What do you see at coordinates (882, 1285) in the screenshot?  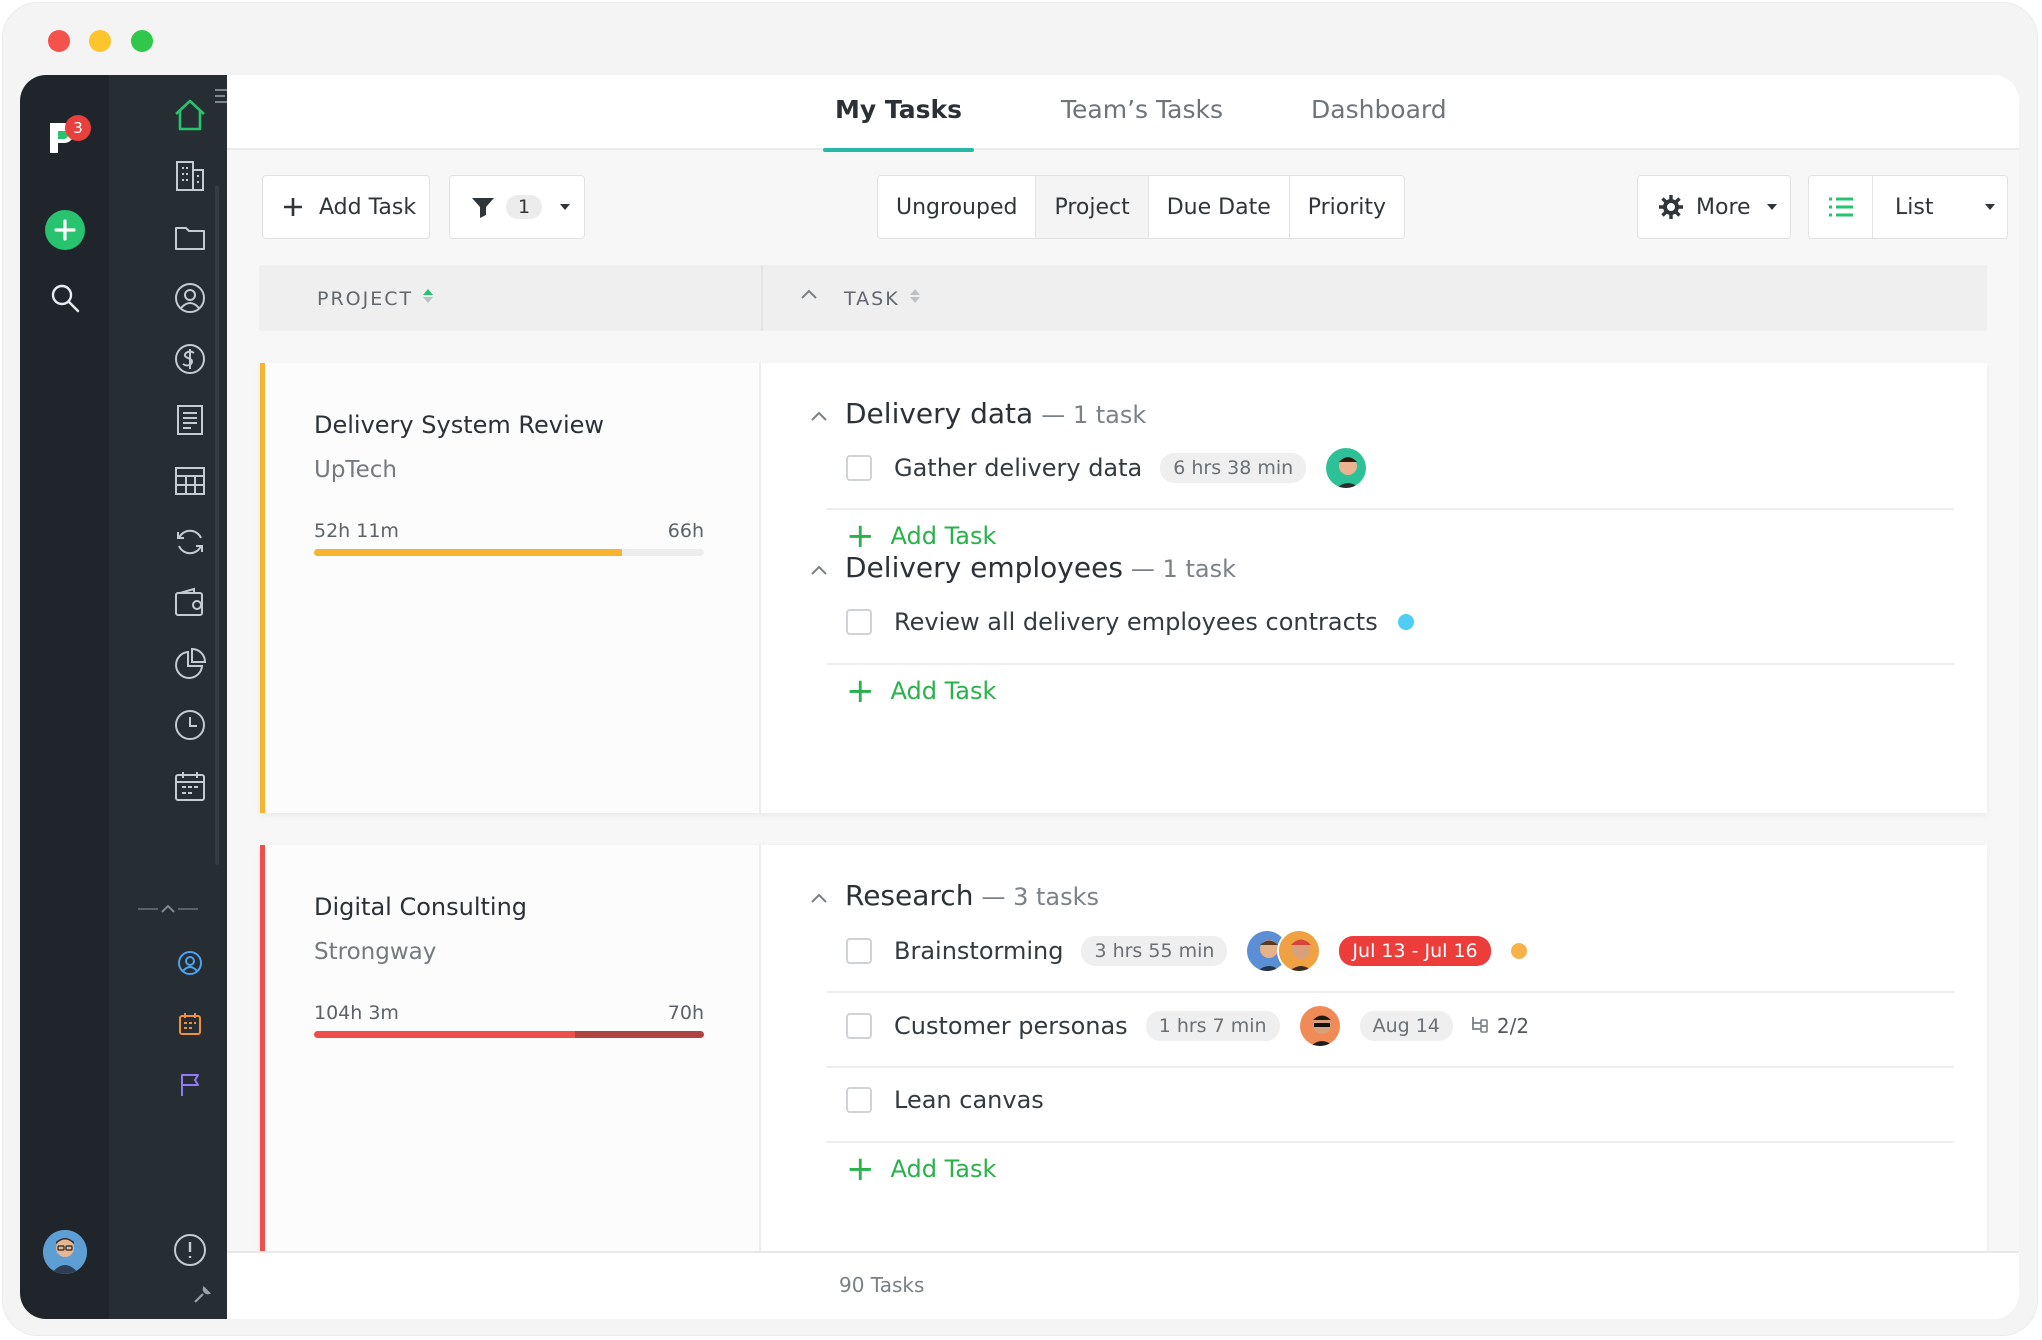 I see `total-tasks-count: 90 Tasks` at bounding box center [882, 1285].